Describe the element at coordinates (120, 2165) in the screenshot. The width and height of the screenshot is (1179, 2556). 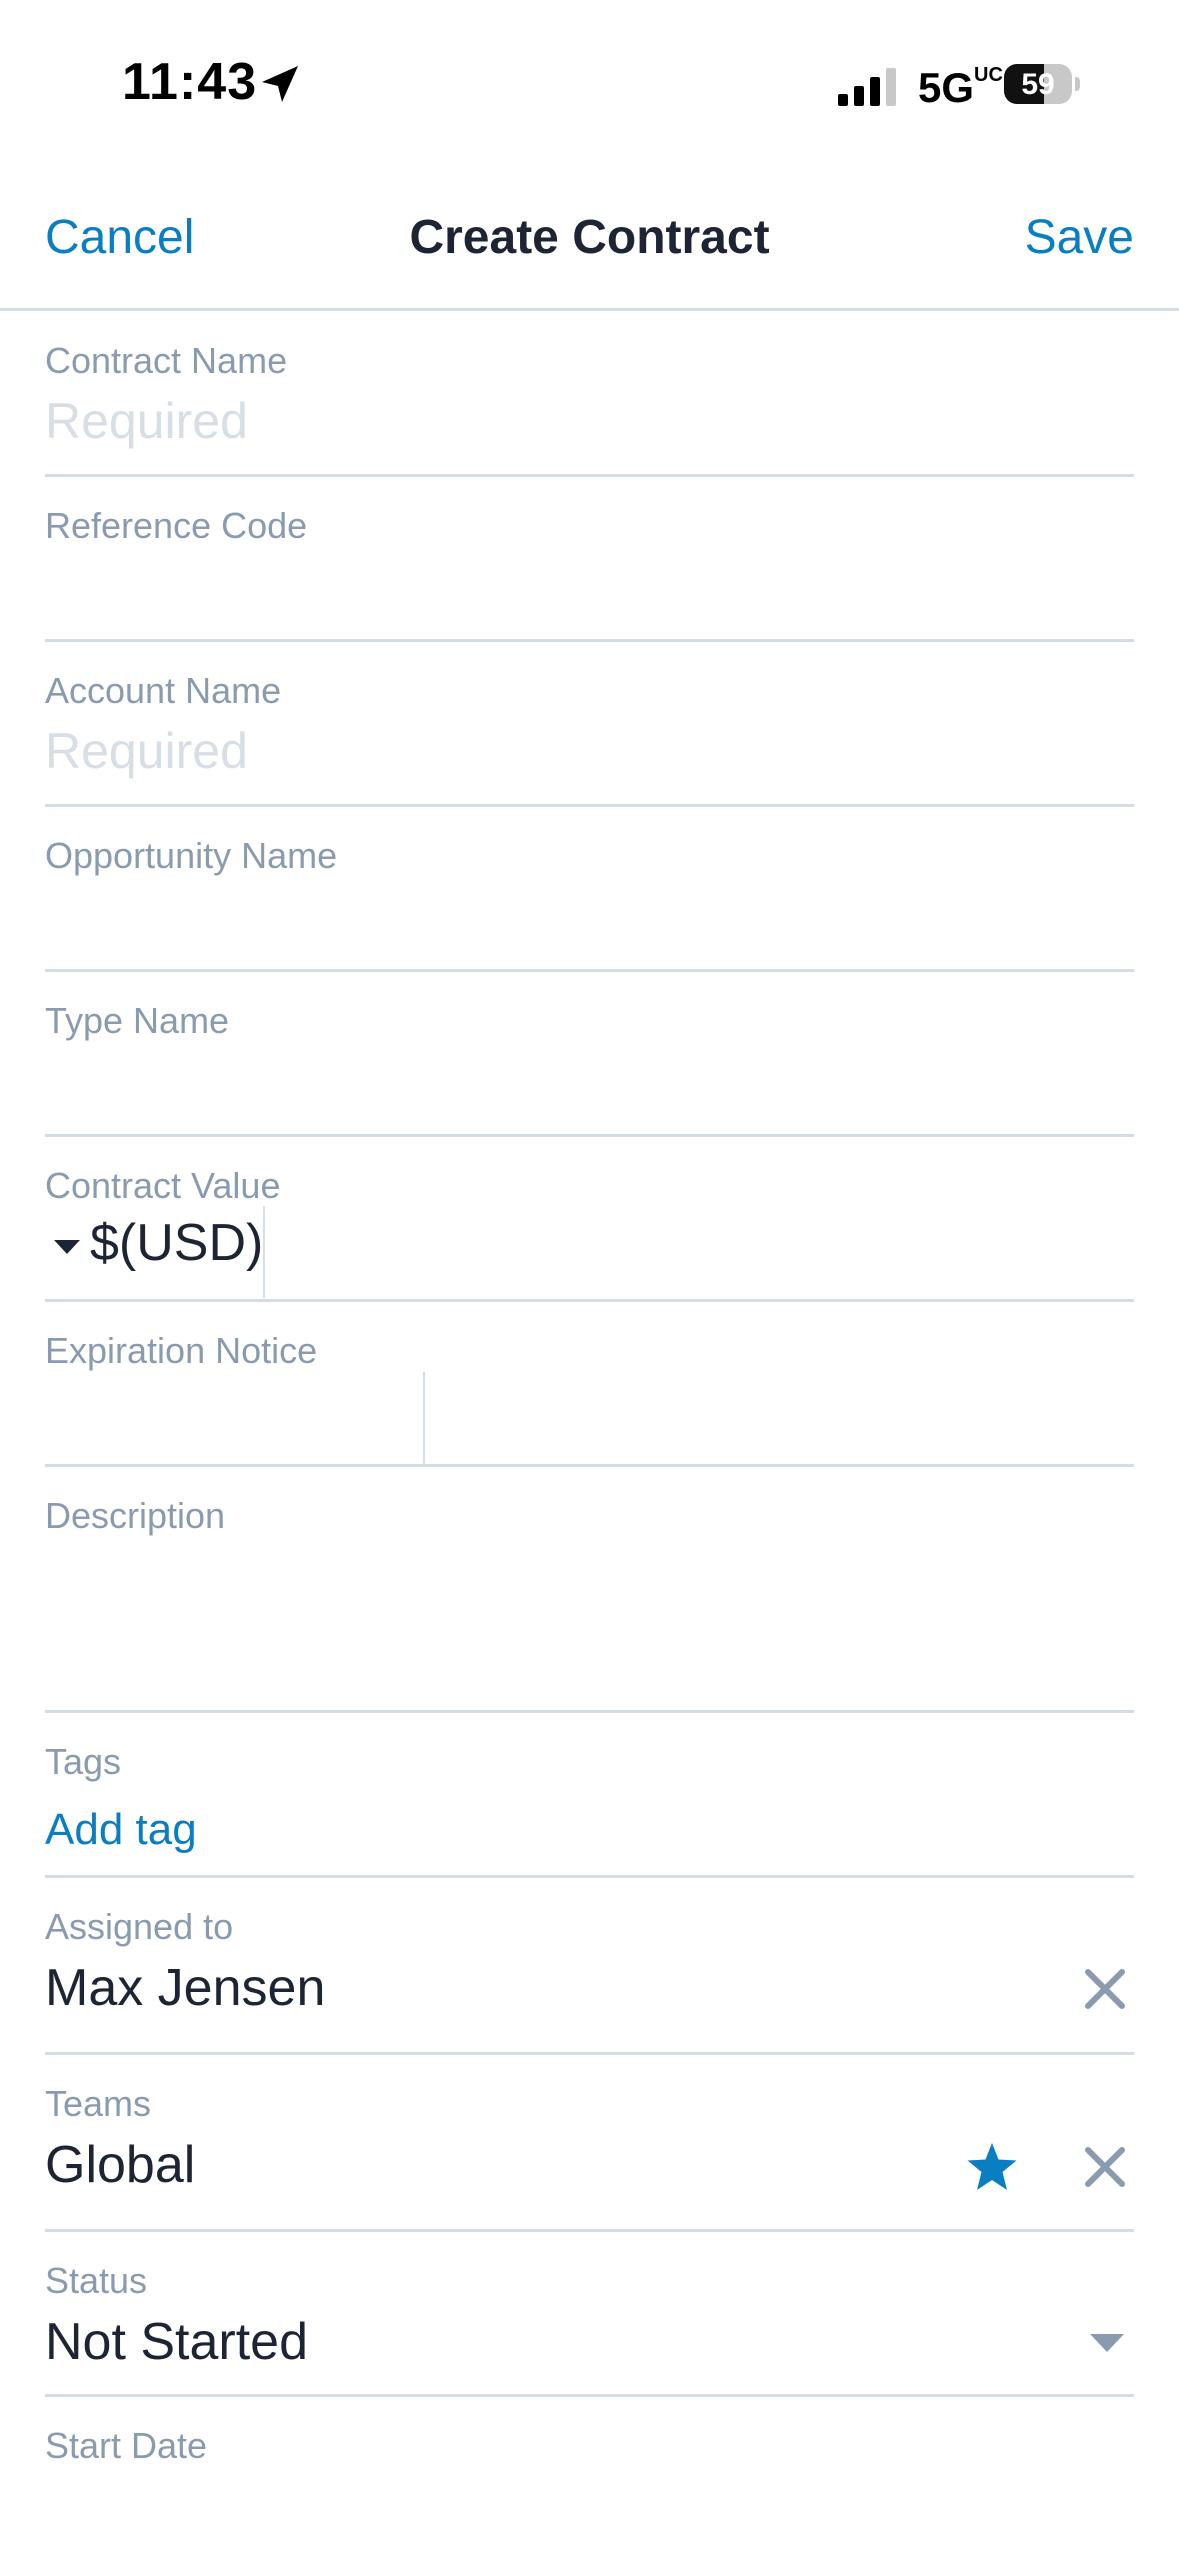
I see `teams-value: Global` at that location.